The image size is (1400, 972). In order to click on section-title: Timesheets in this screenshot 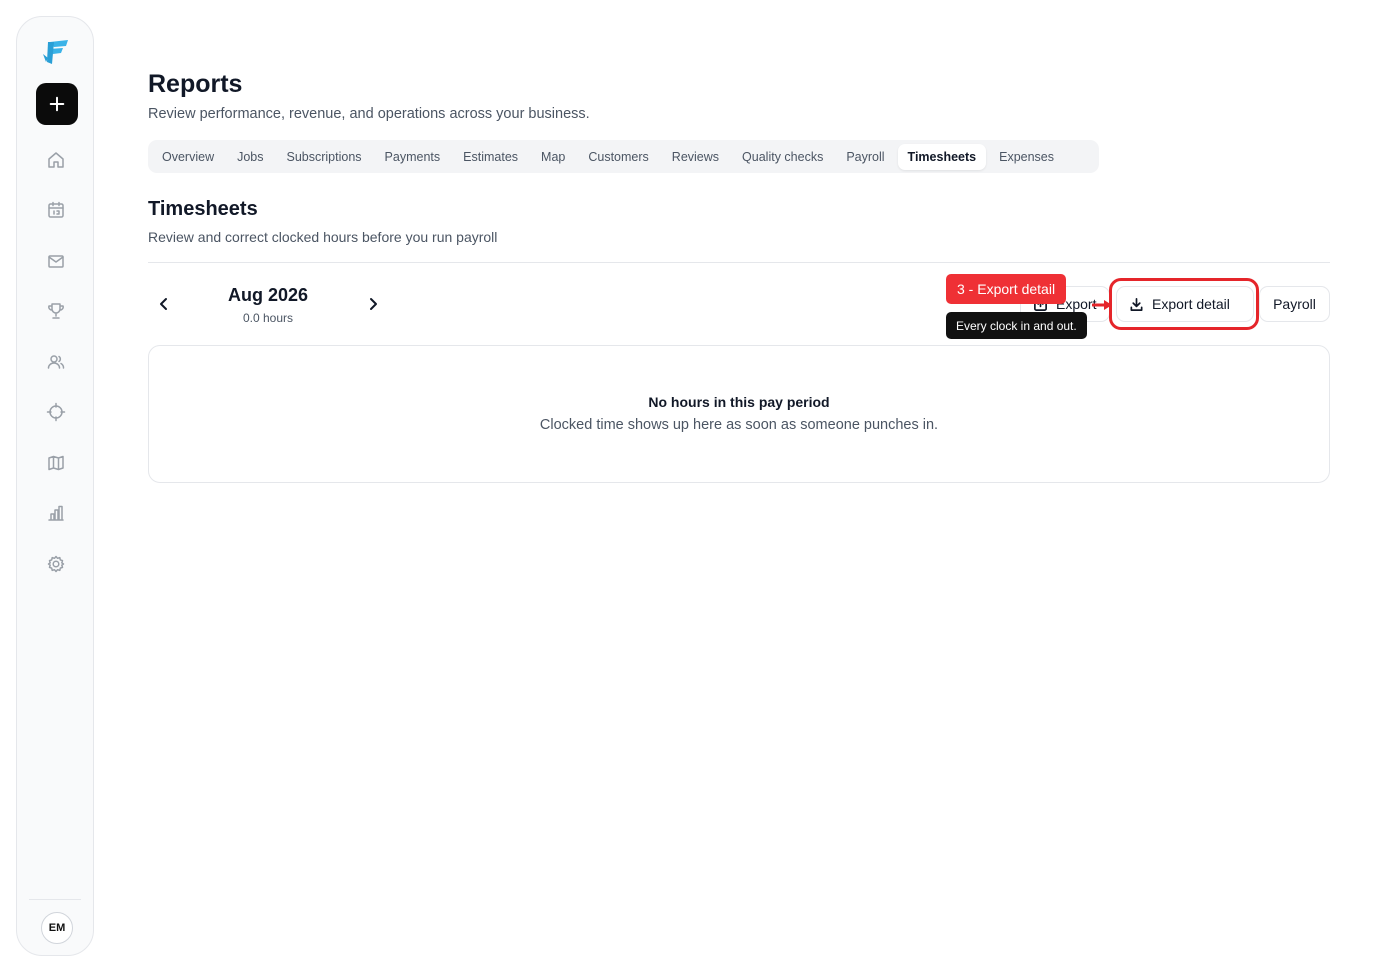, I will do `click(203, 209)`.